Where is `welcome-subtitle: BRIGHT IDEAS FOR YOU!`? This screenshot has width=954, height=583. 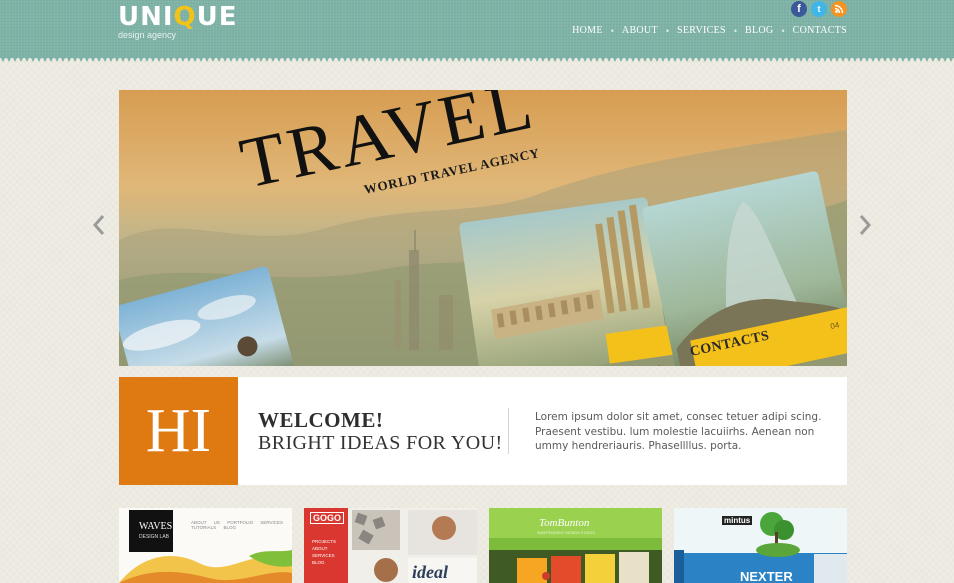
welcome-subtitle: BRIGHT IDEAS FOR YOU! is located at coordinates (380, 443).